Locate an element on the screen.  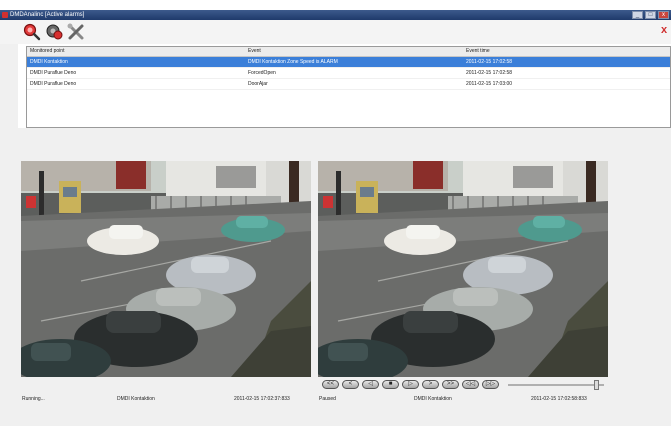
cell-time: 2011-02-15 17:03:00 is located at coordinates (489, 84).